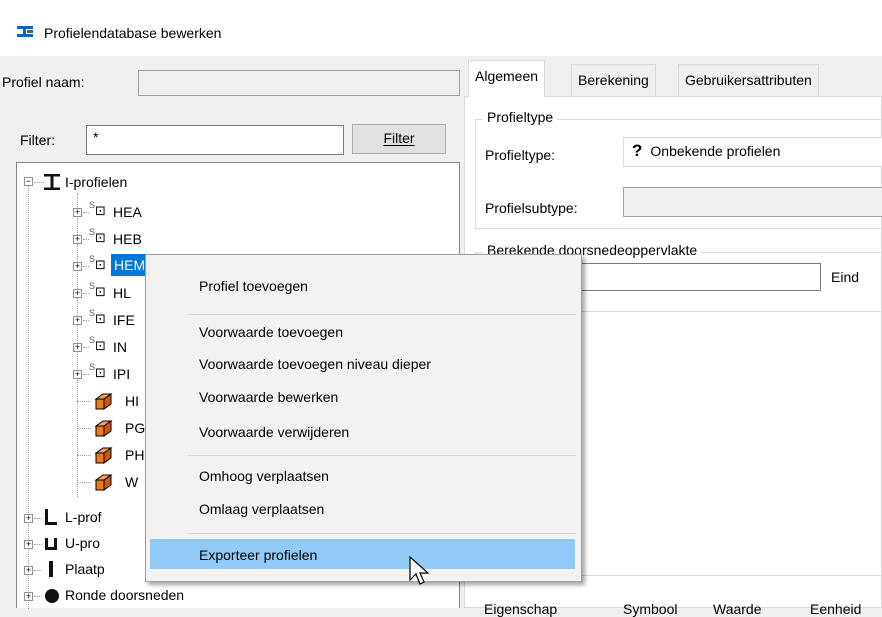 The width and height of the screenshot is (882, 617). I want to click on tree-node-plaatprofielen: Plaatp, so click(85, 569).